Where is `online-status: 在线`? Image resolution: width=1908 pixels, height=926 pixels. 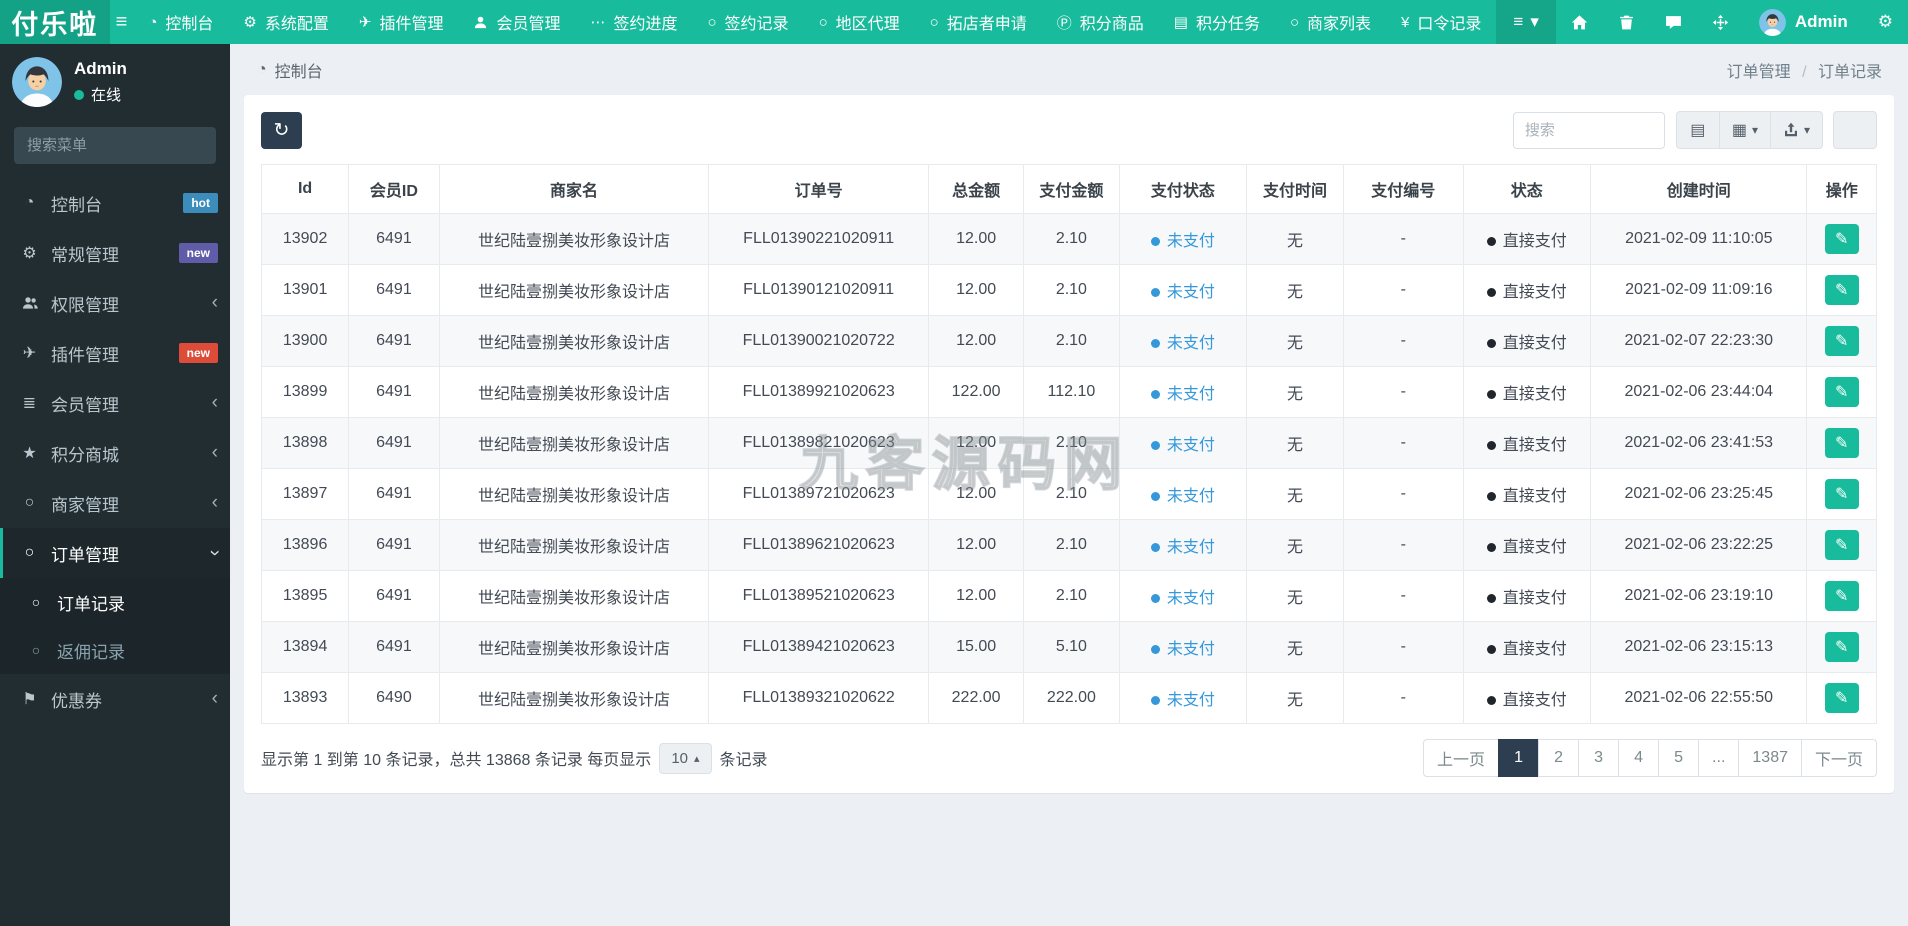
online-status: 在线 is located at coordinates (100, 94).